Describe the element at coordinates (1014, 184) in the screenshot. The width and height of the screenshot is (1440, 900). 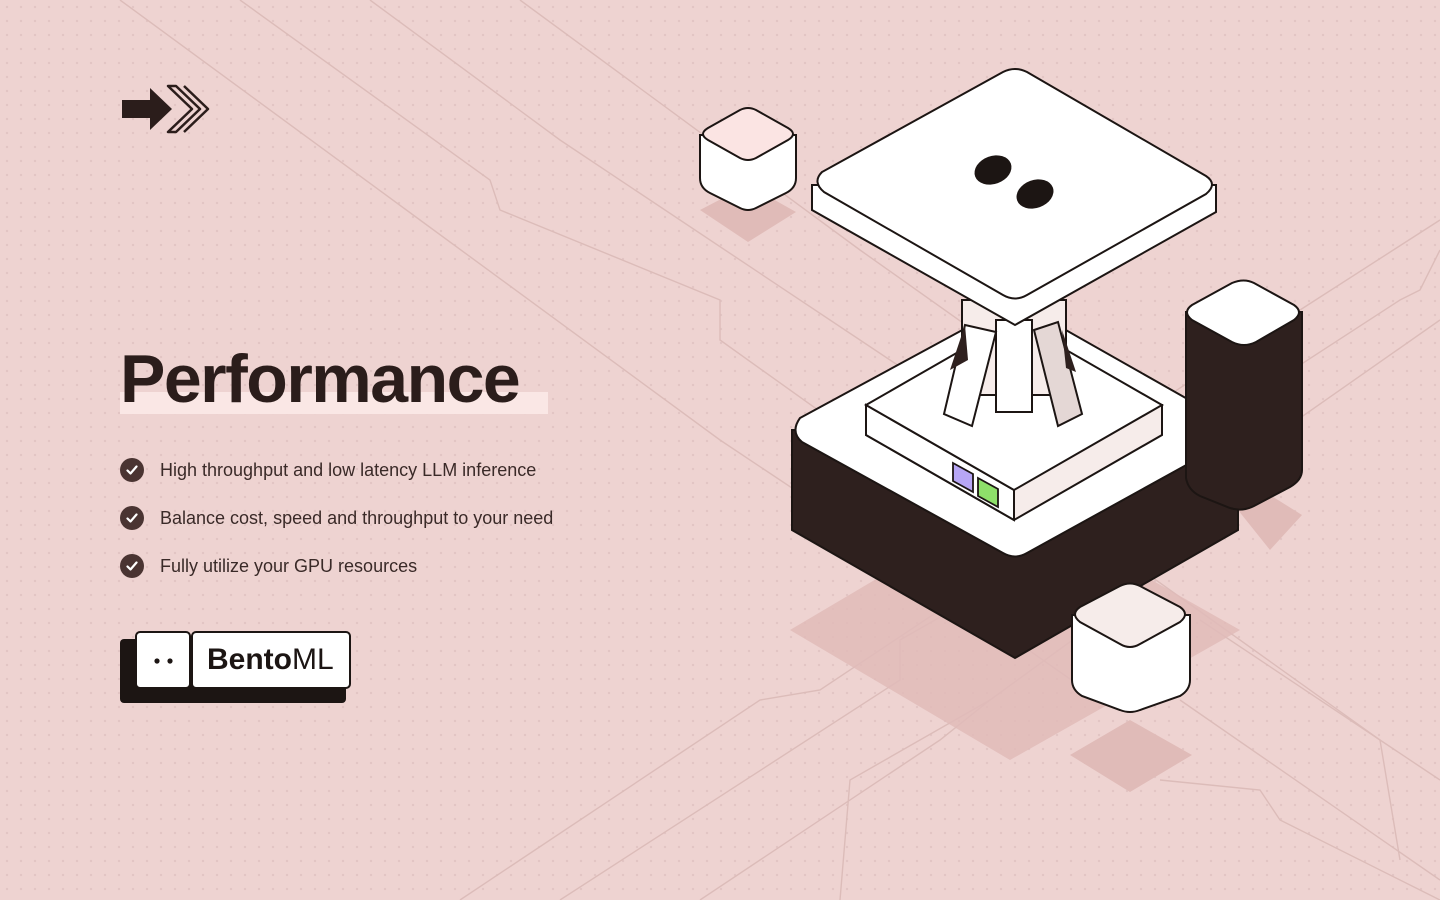
I see `table-top` at that location.